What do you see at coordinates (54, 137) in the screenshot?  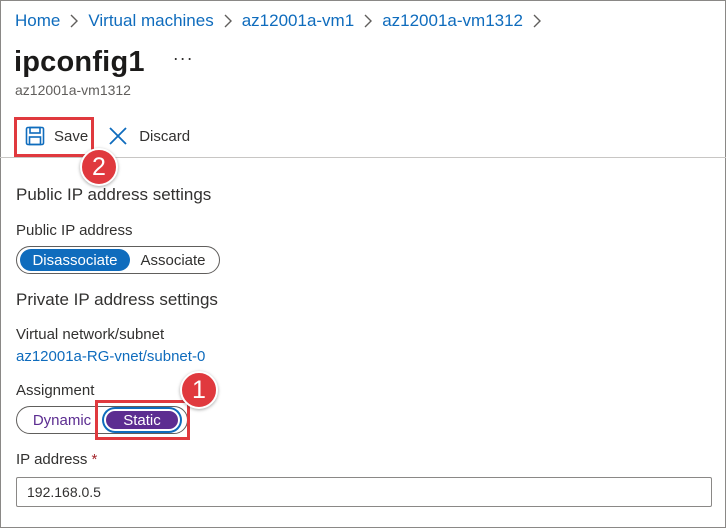 I see `save-highlight-box` at bounding box center [54, 137].